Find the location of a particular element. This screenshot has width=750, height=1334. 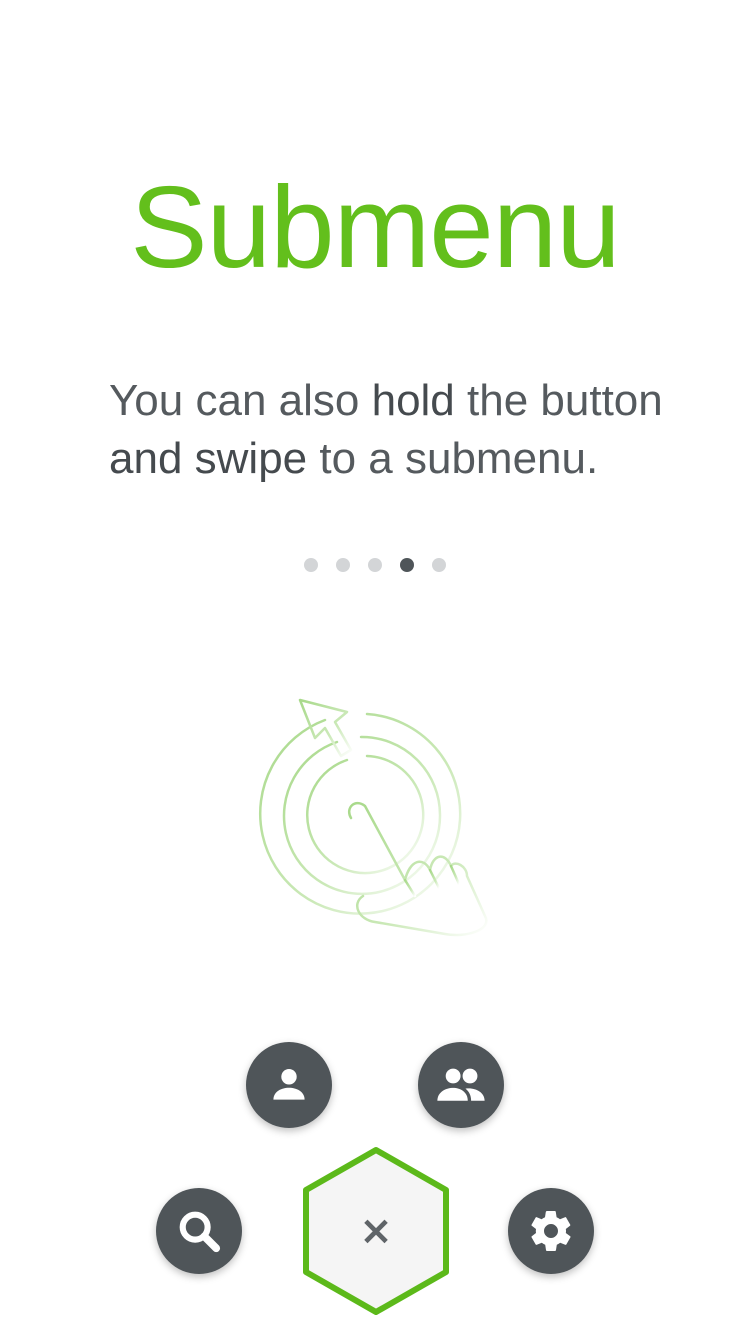

groups-button is located at coordinates (461, 1085).